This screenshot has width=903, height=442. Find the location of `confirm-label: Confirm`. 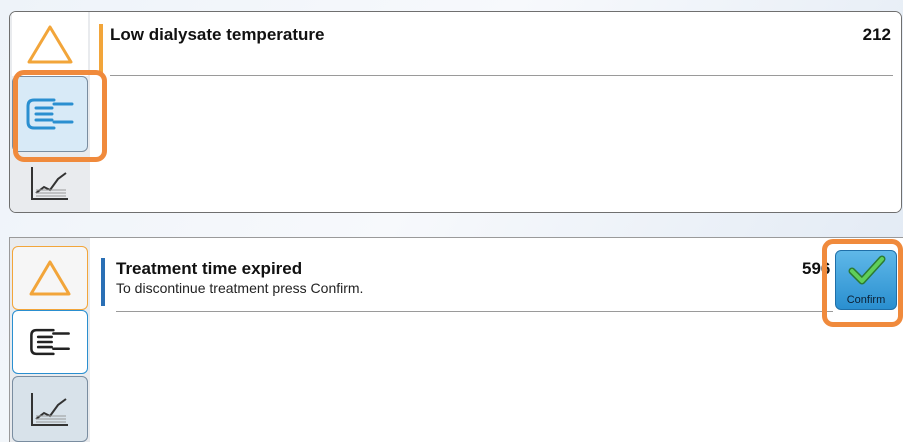

confirm-label: Confirm is located at coordinates (866, 300).